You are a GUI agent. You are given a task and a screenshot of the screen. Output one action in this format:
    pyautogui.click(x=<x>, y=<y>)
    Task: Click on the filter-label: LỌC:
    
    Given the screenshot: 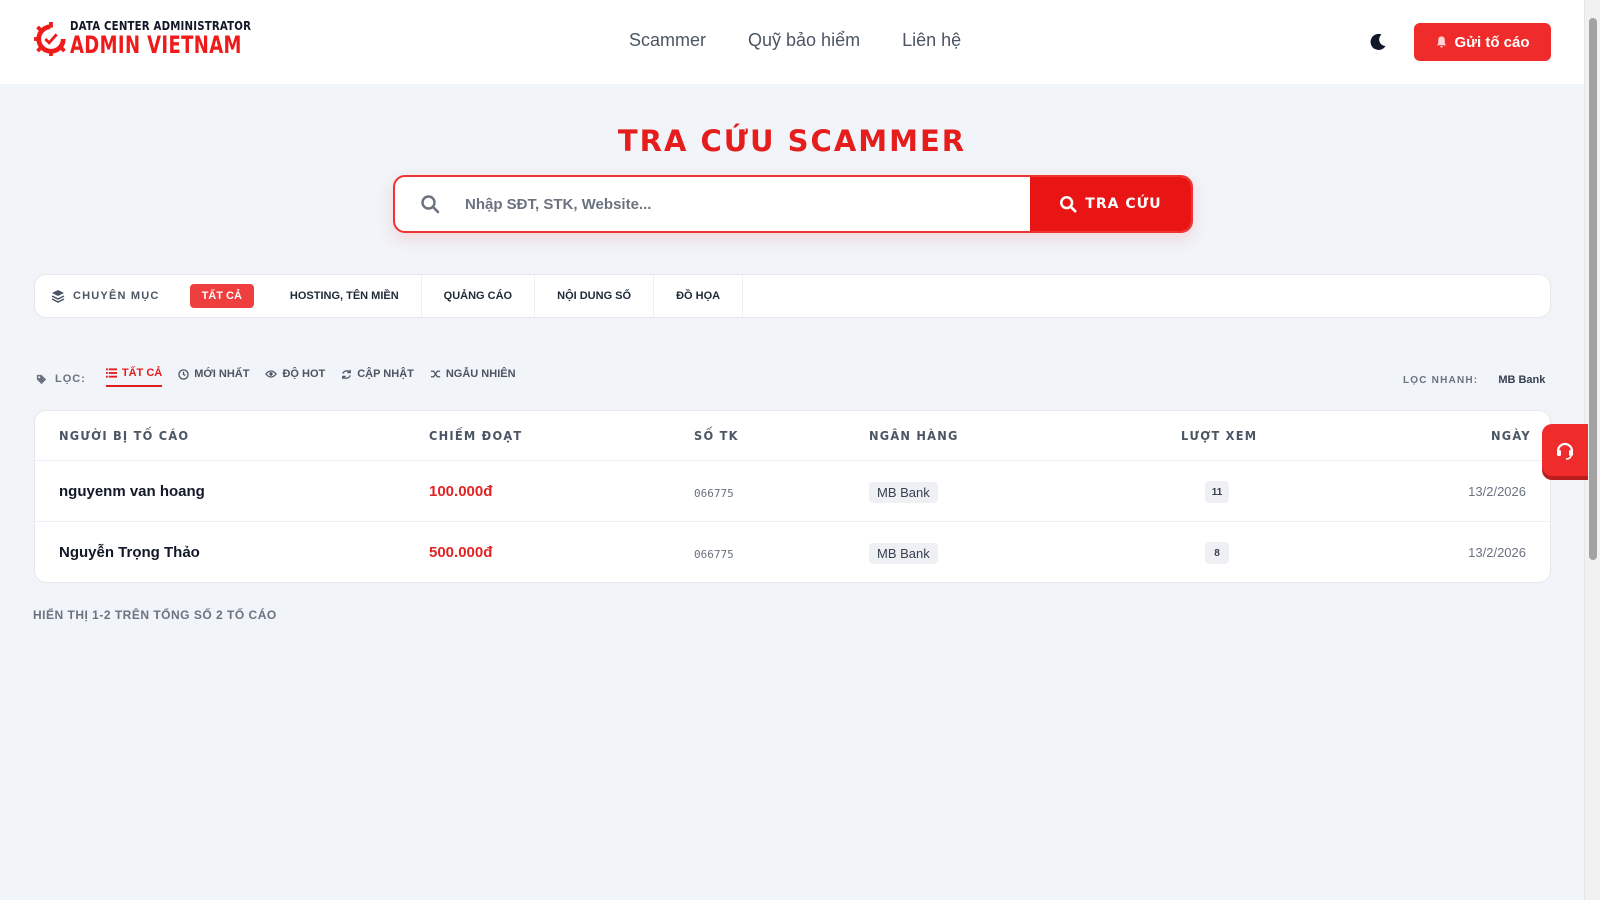 What is the action you would take?
    pyautogui.click(x=61, y=379)
    